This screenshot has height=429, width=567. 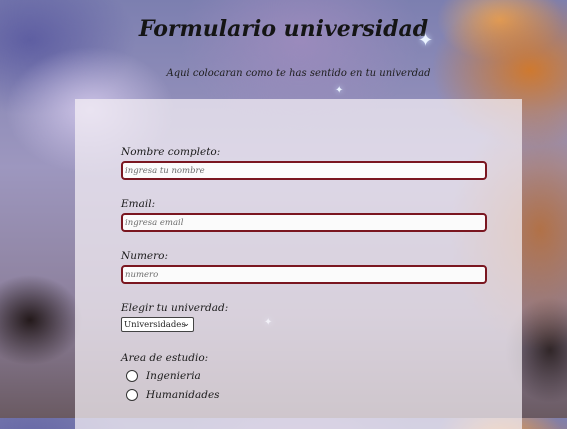 I want to click on radio-option-ingenieria: Ingenieria, so click(x=163, y=376).